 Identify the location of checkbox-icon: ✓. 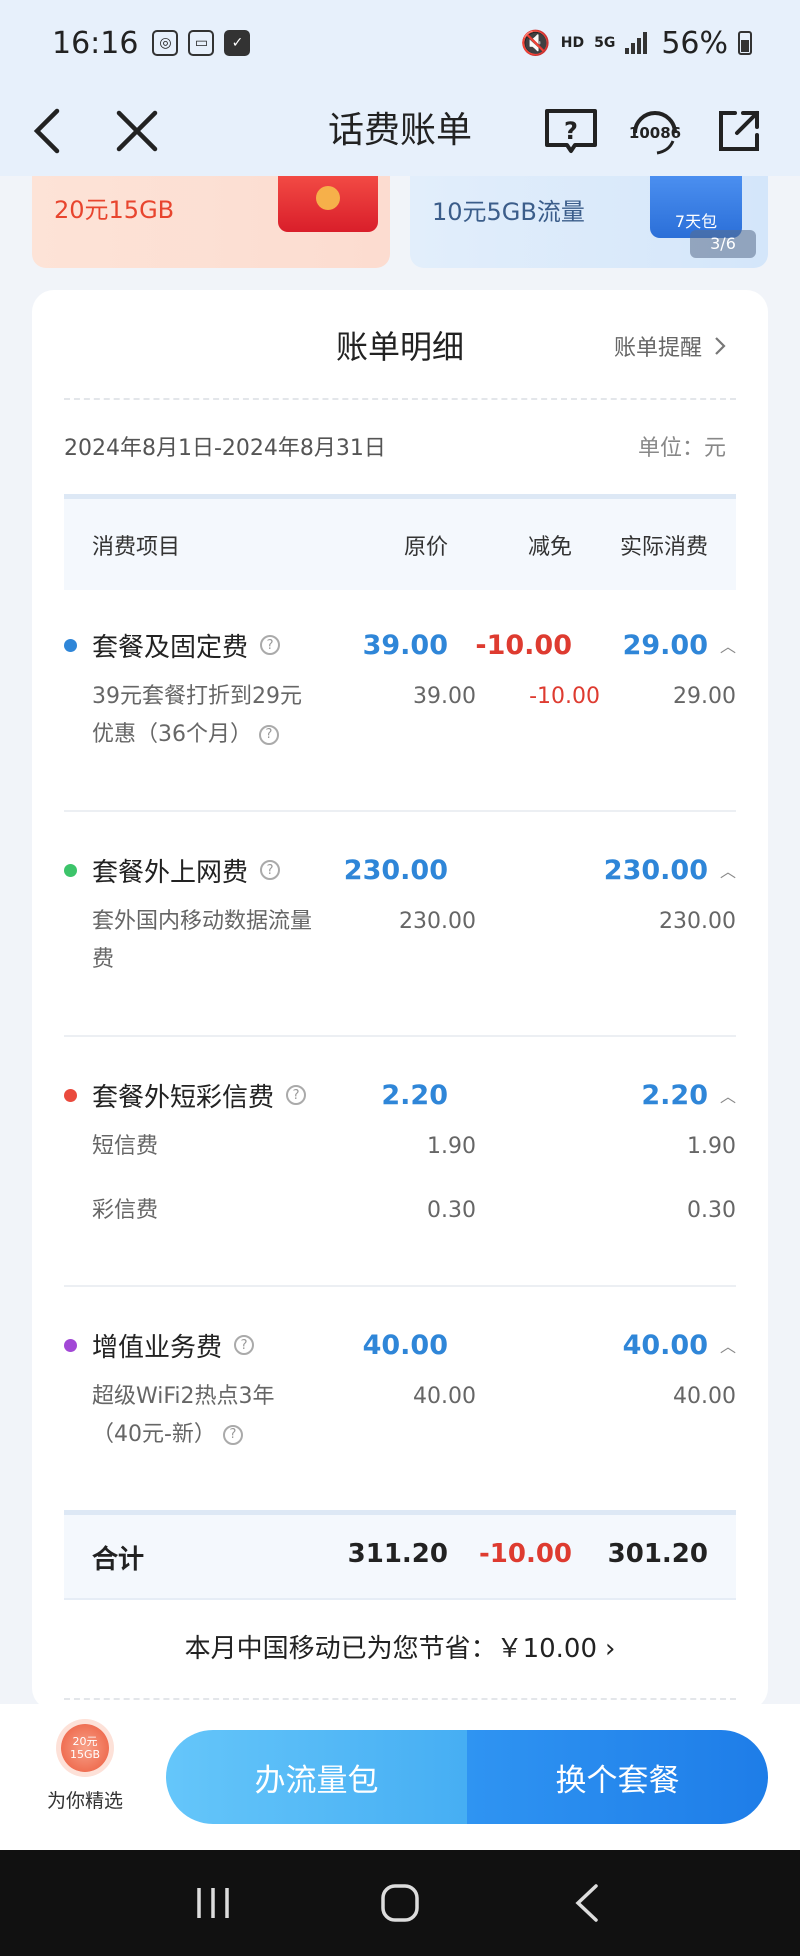
(237, 43).